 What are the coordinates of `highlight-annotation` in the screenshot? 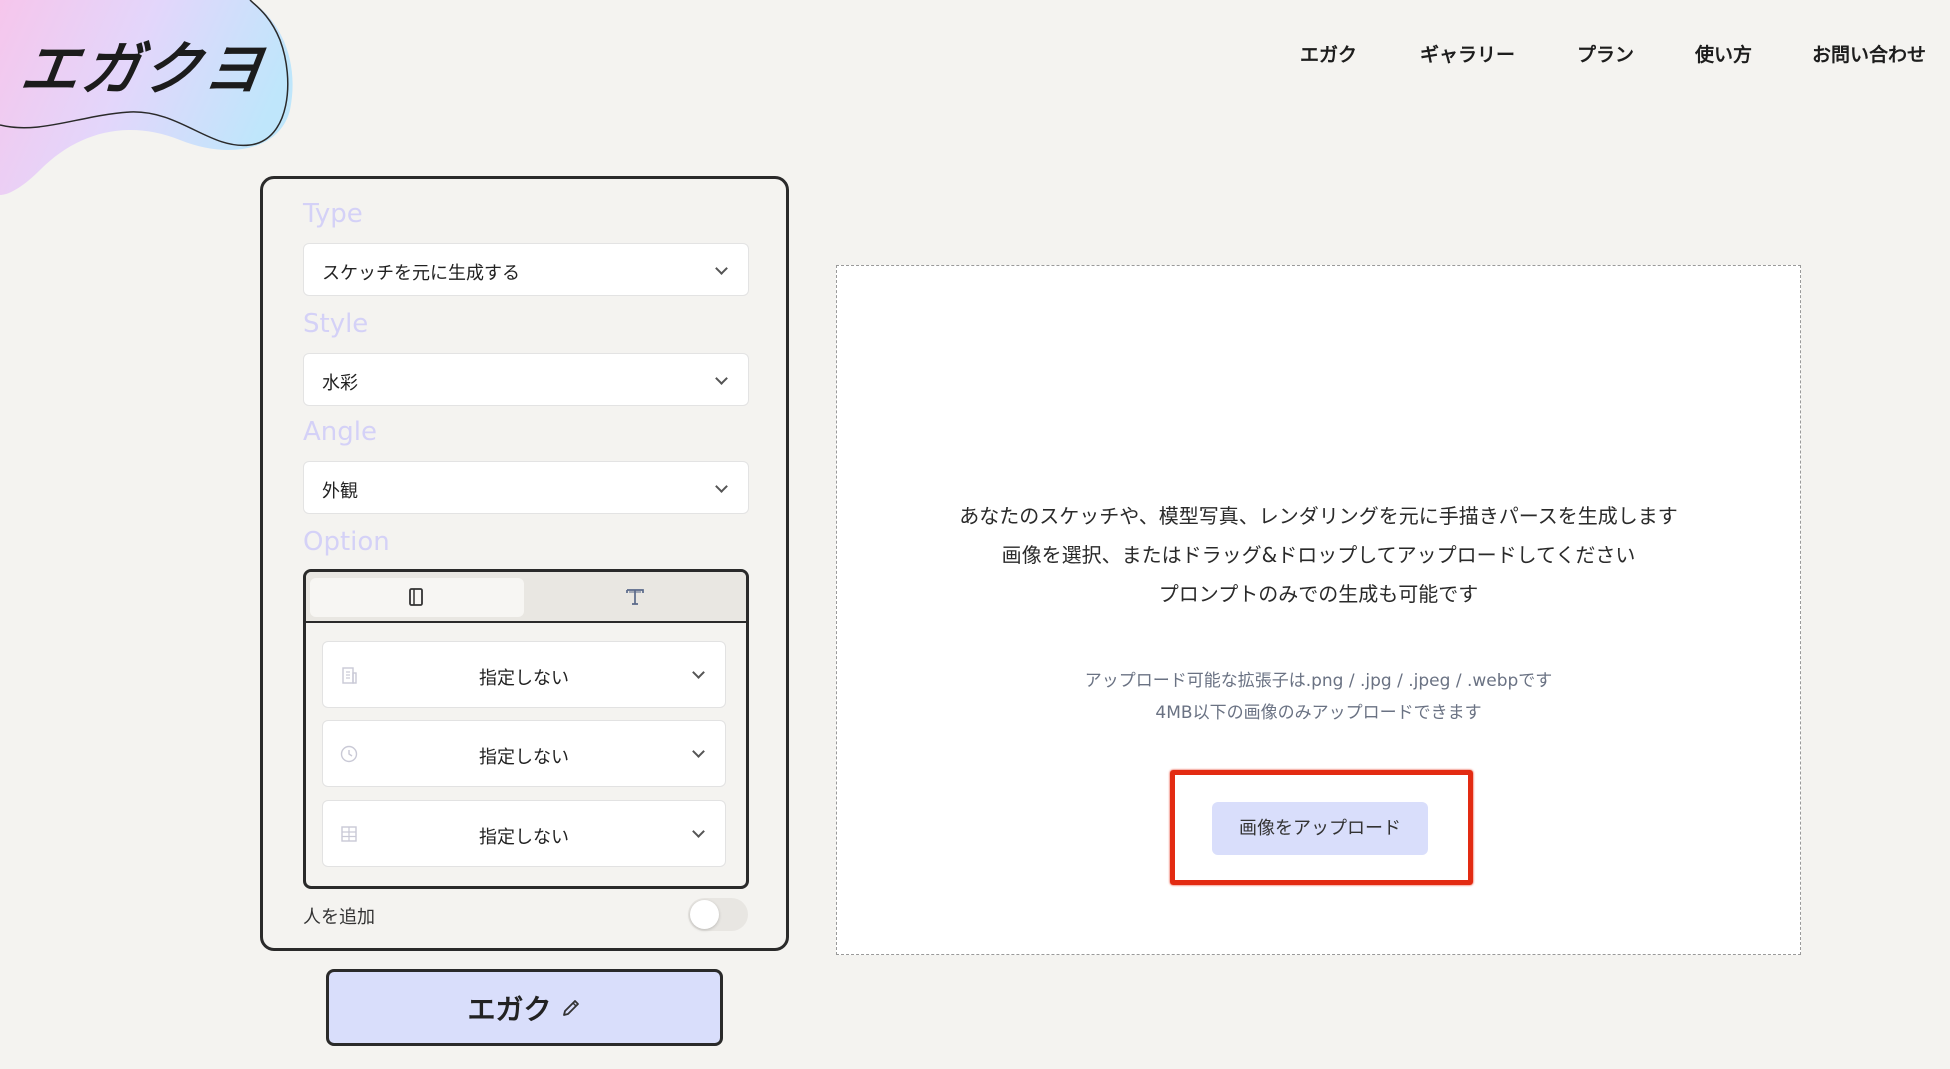 It's located at (1321, 827).